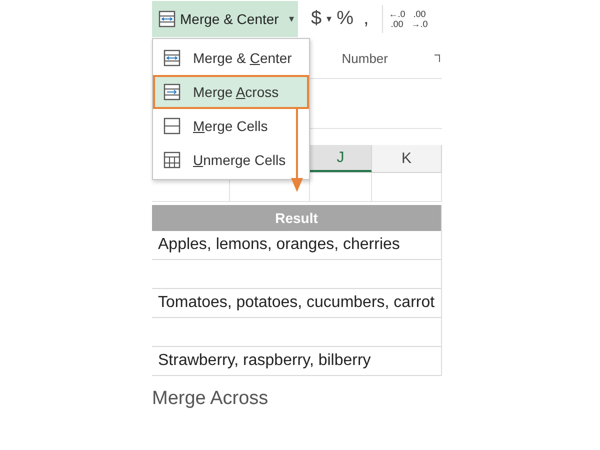 The height and width of the screenshot is (450, 600). What do you see at coordinates (296, 303) in the screenshot?
I see `table-cell: Tomatoes, potatoes, cucumbers, carrot` at bounding box center [296, 303].